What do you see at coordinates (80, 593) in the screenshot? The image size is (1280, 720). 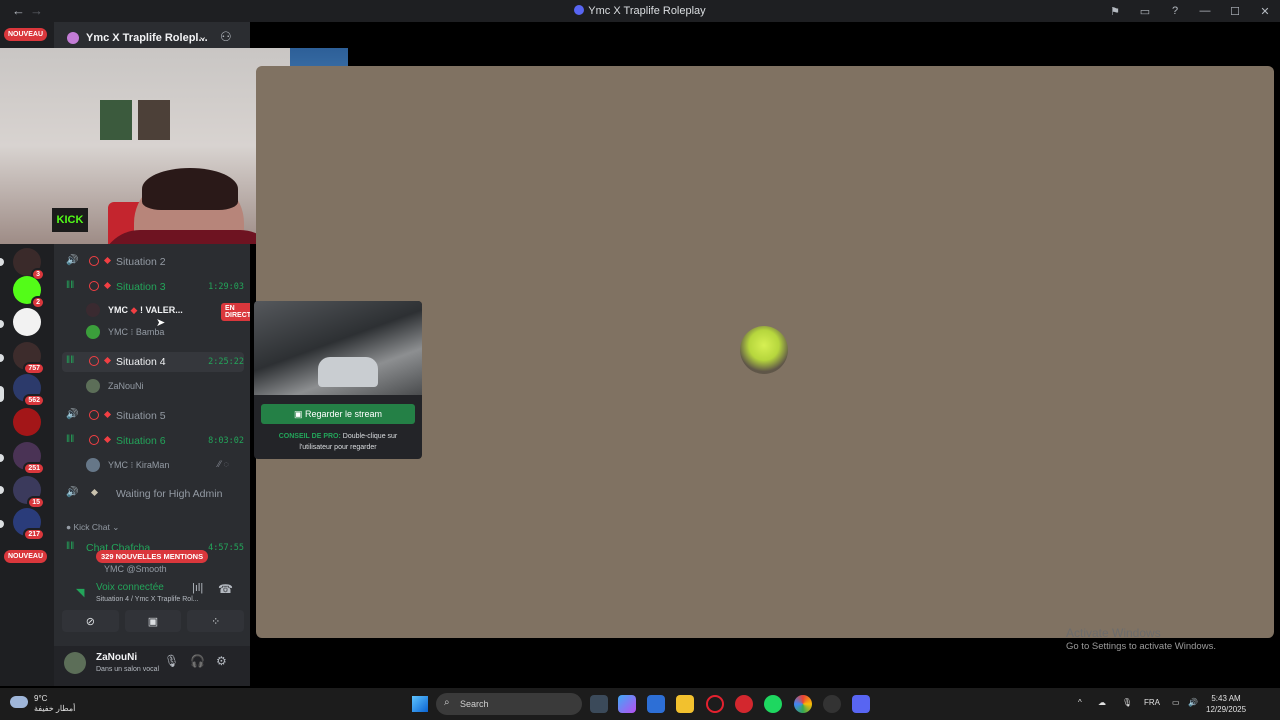 I see `signal-icon: ◥` at bounding box center [80, 593].